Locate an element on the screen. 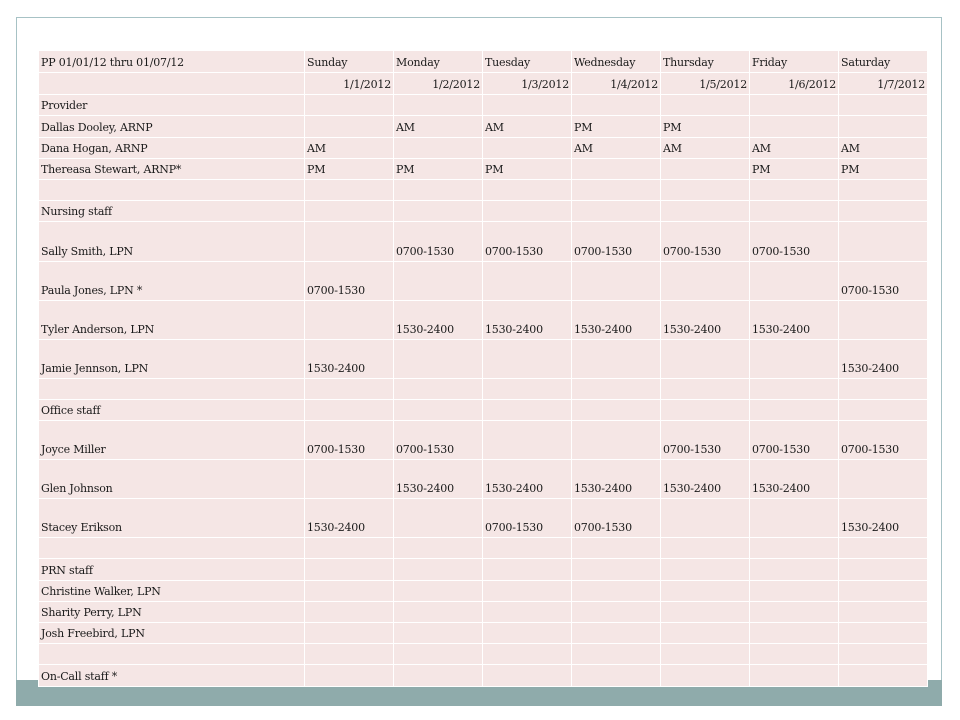  row-label: Stacey Erikson is located at coordinates (171, 518).